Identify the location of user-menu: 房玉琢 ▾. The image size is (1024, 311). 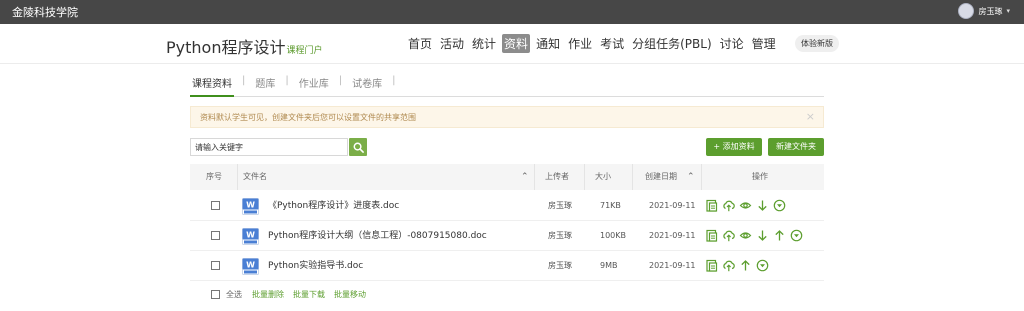
(984, 11).